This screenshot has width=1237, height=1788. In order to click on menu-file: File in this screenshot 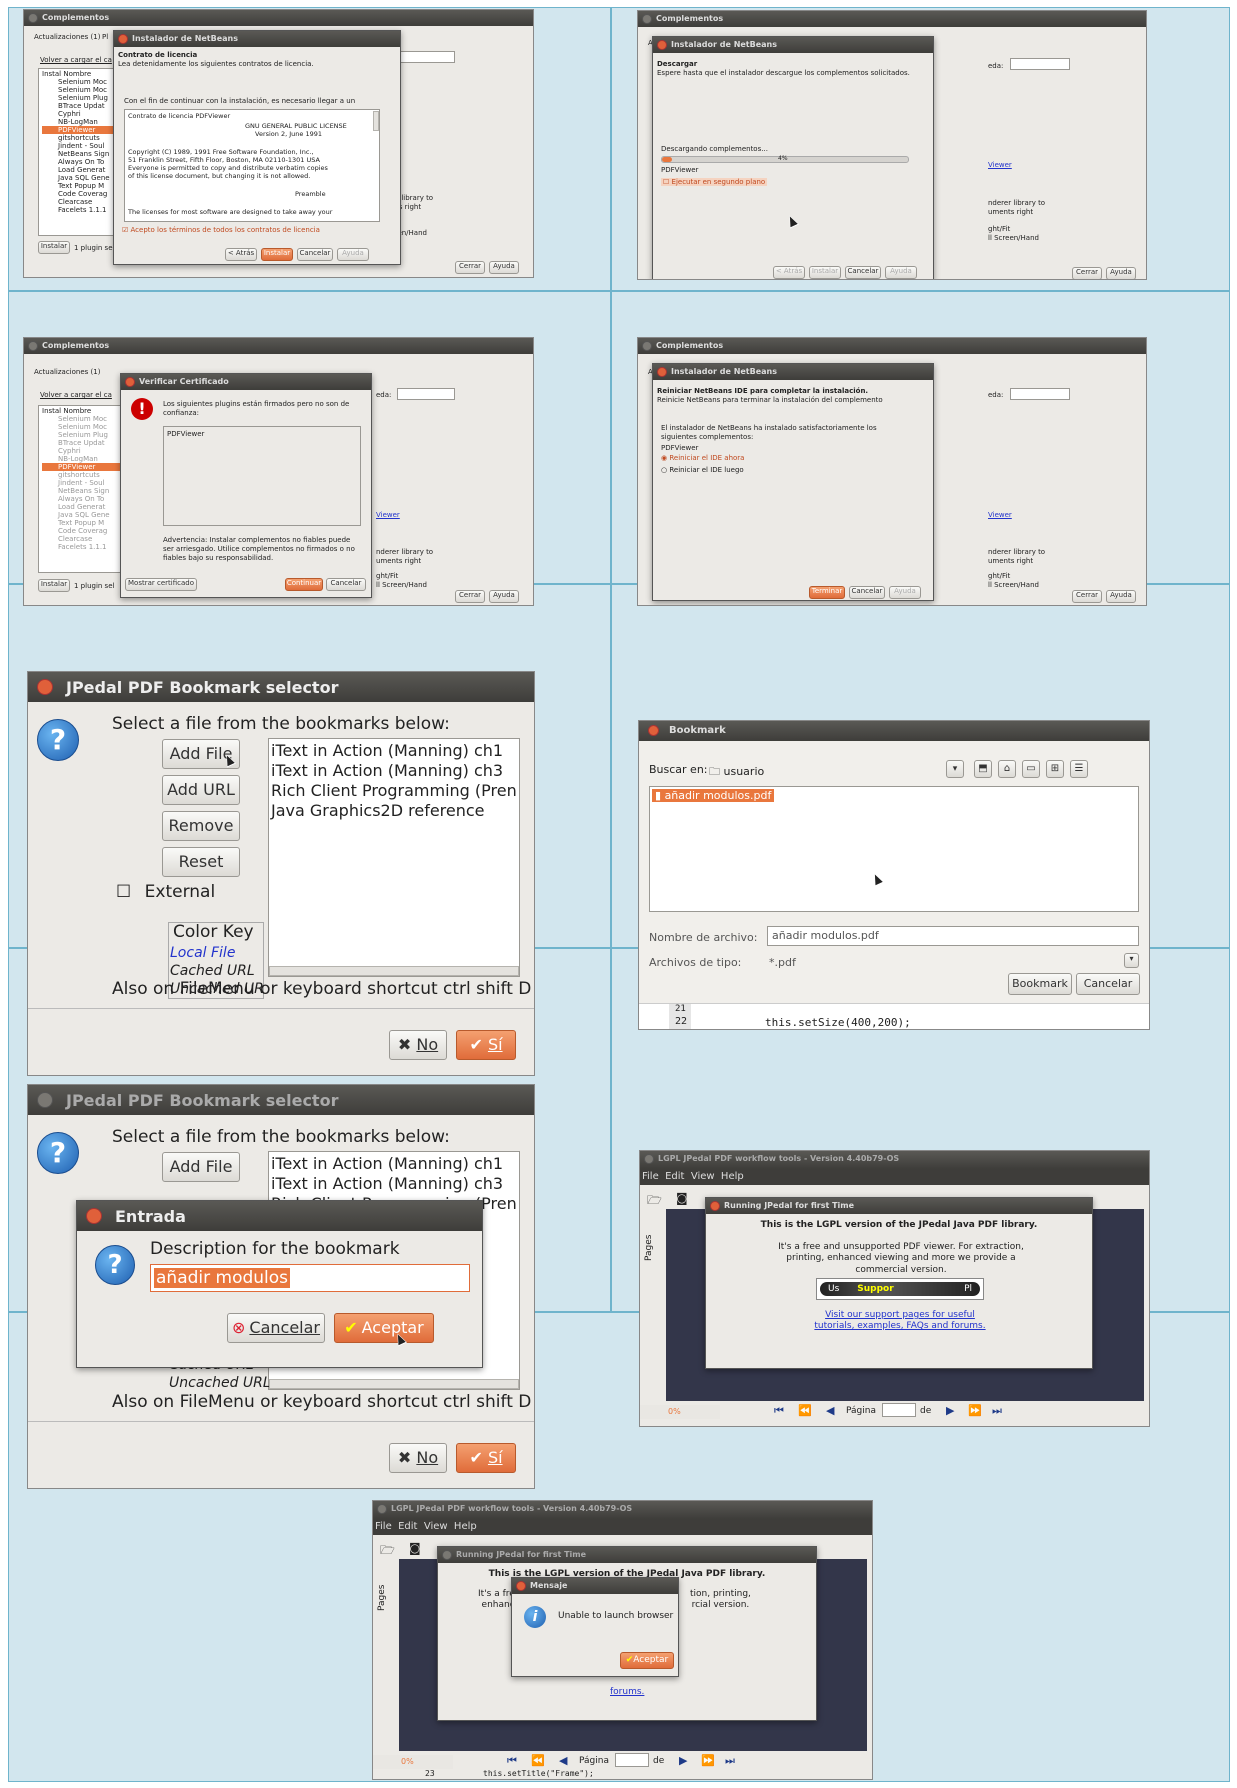, I will do `click(650, 1176)`.